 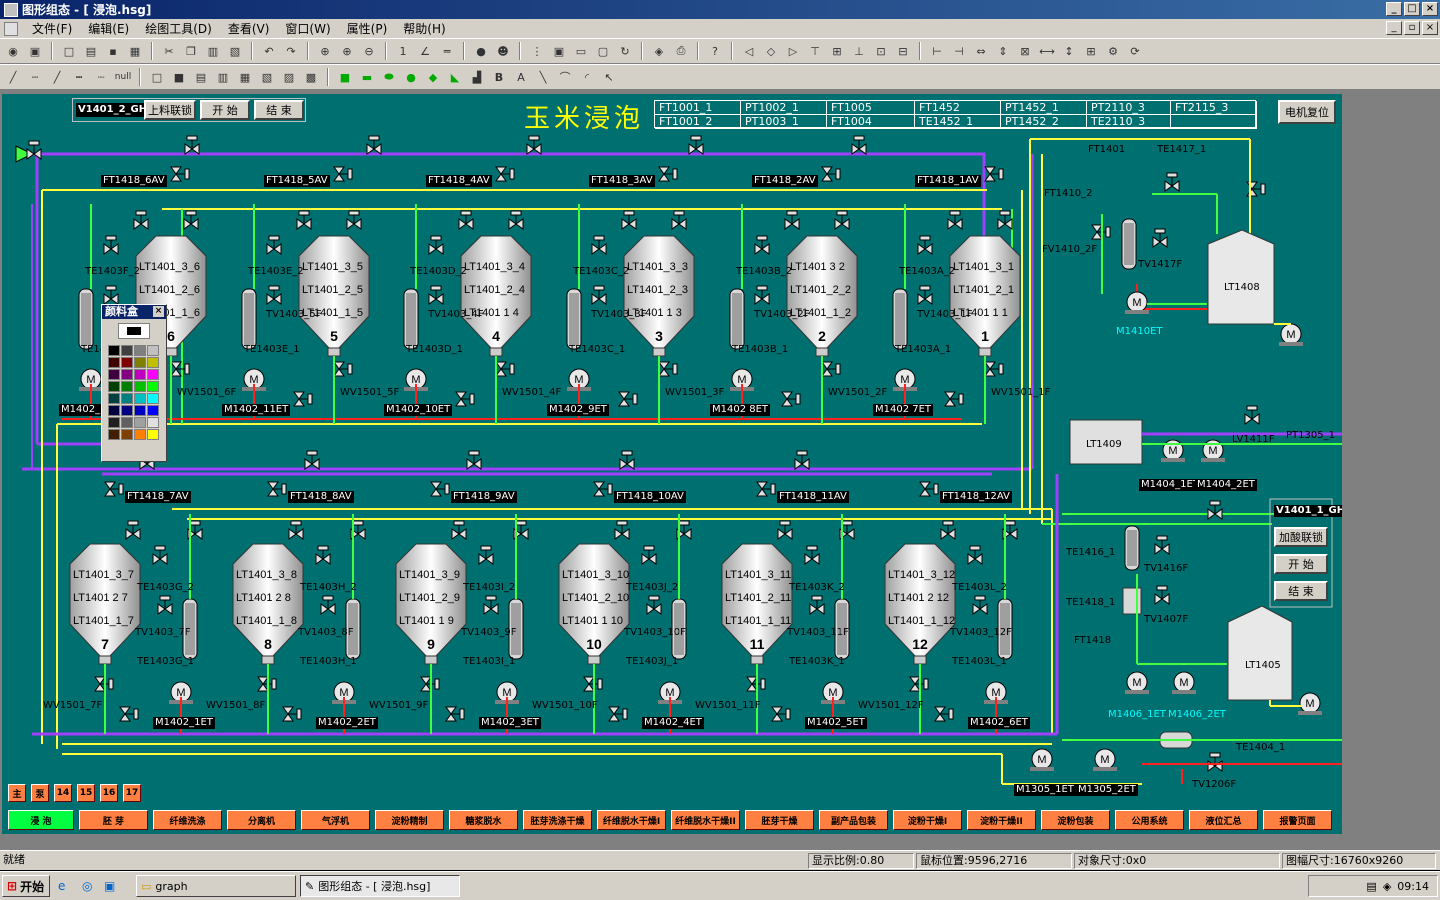 What do you see at coordinates (1387, 886) in the screenshot?
I see `volume-icon: ◈` at bounding box center [1387, 886].